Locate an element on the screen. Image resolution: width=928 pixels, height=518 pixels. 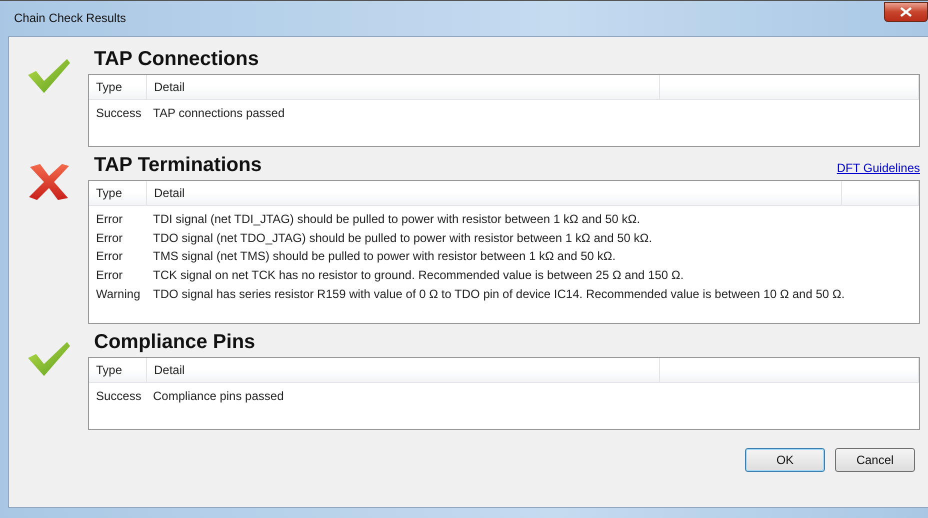
close-button is located at coordinates (906, 12).